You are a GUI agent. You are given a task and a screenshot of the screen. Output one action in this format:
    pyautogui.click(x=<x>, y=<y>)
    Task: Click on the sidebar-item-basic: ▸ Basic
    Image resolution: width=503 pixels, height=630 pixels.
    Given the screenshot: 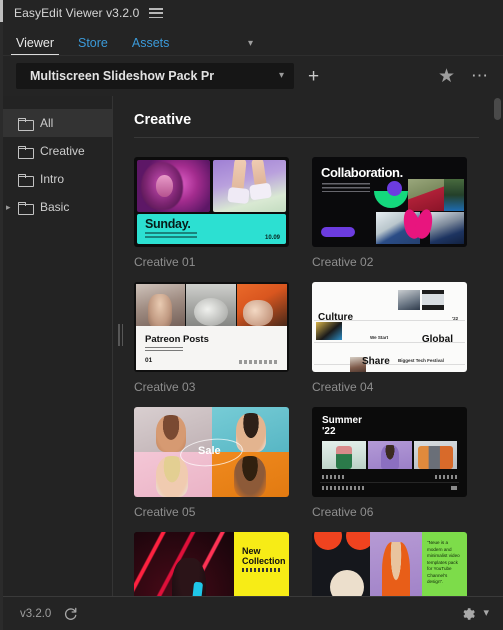 What is the action you would take?
    pyautogui.click(x=56, y=207)
    